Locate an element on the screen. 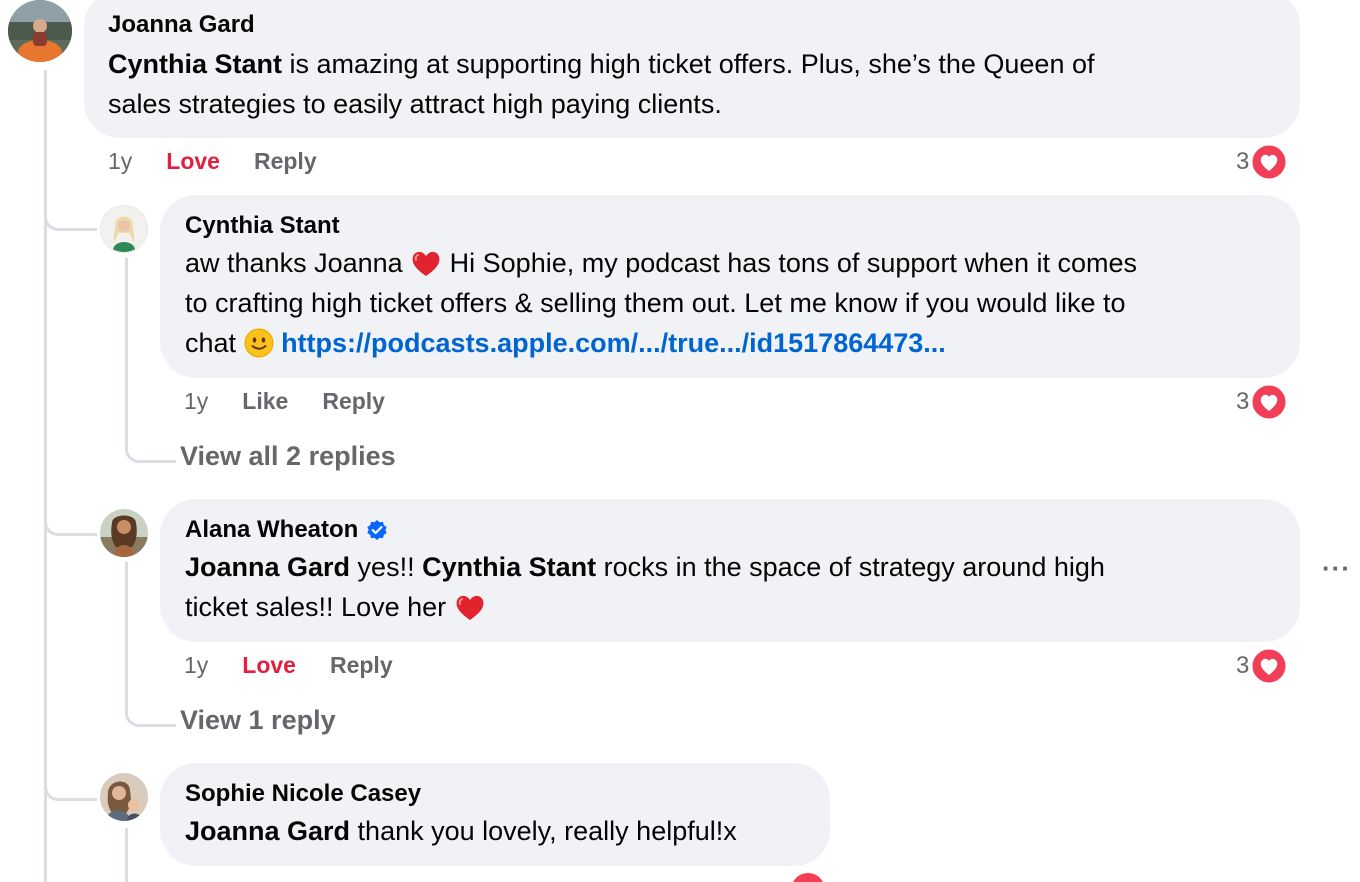 The image size is (1360, 882). comment-text: chat is located at coordinates (214, 343).